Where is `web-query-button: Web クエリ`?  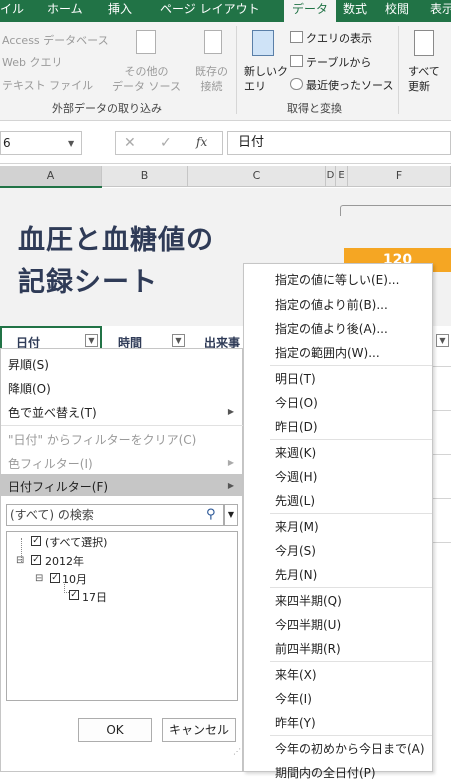
web-query-button: Web クエリ is located at coordinates (32, 62).